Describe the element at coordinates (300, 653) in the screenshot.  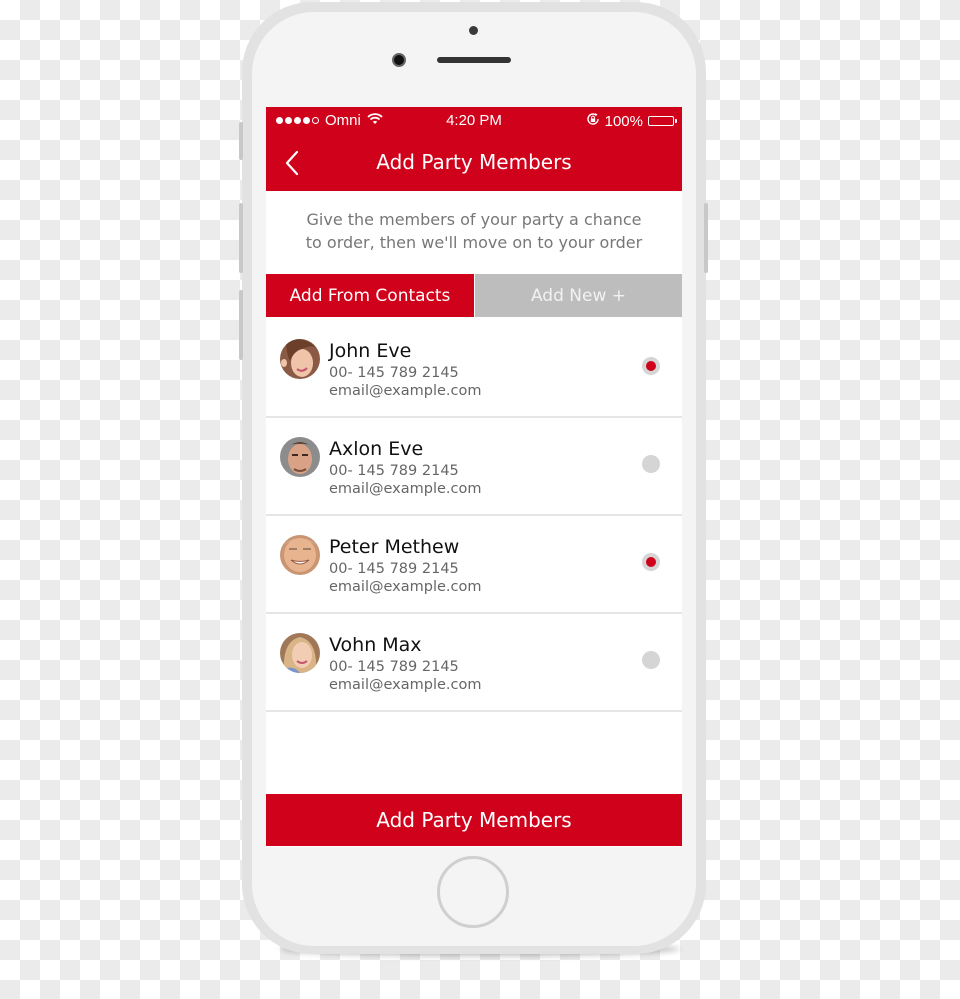
I see `blonde-woman-avatar` at that location.